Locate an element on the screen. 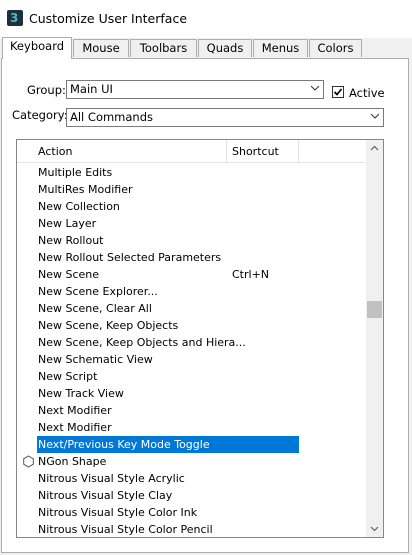  title-bar: 3 Customize User Interface is located at coordinates (206, 19).